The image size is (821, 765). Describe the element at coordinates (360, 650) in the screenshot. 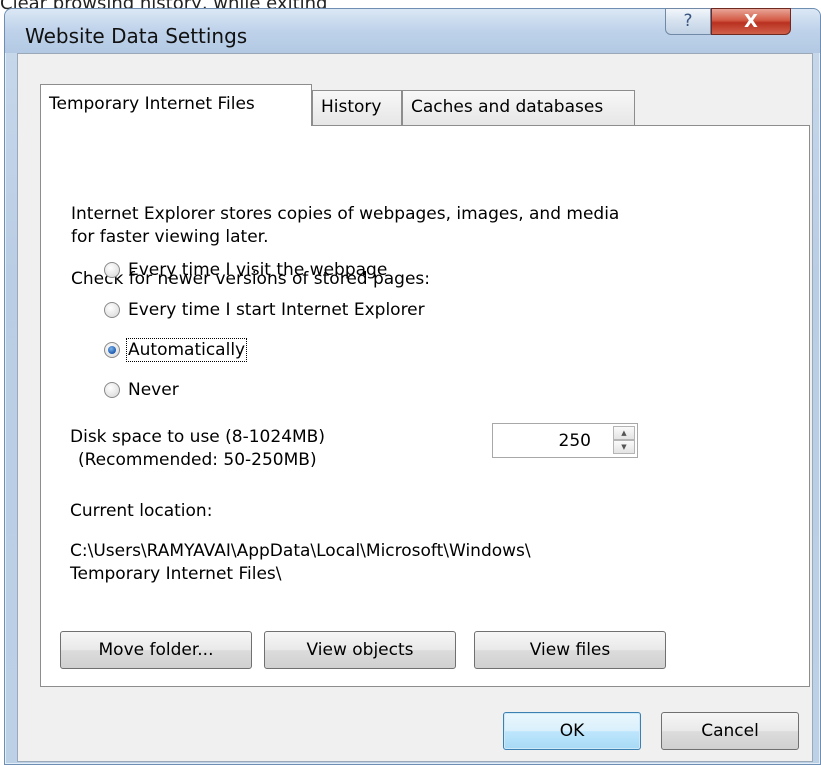

I see `view-objects-button: View objects` at that location.